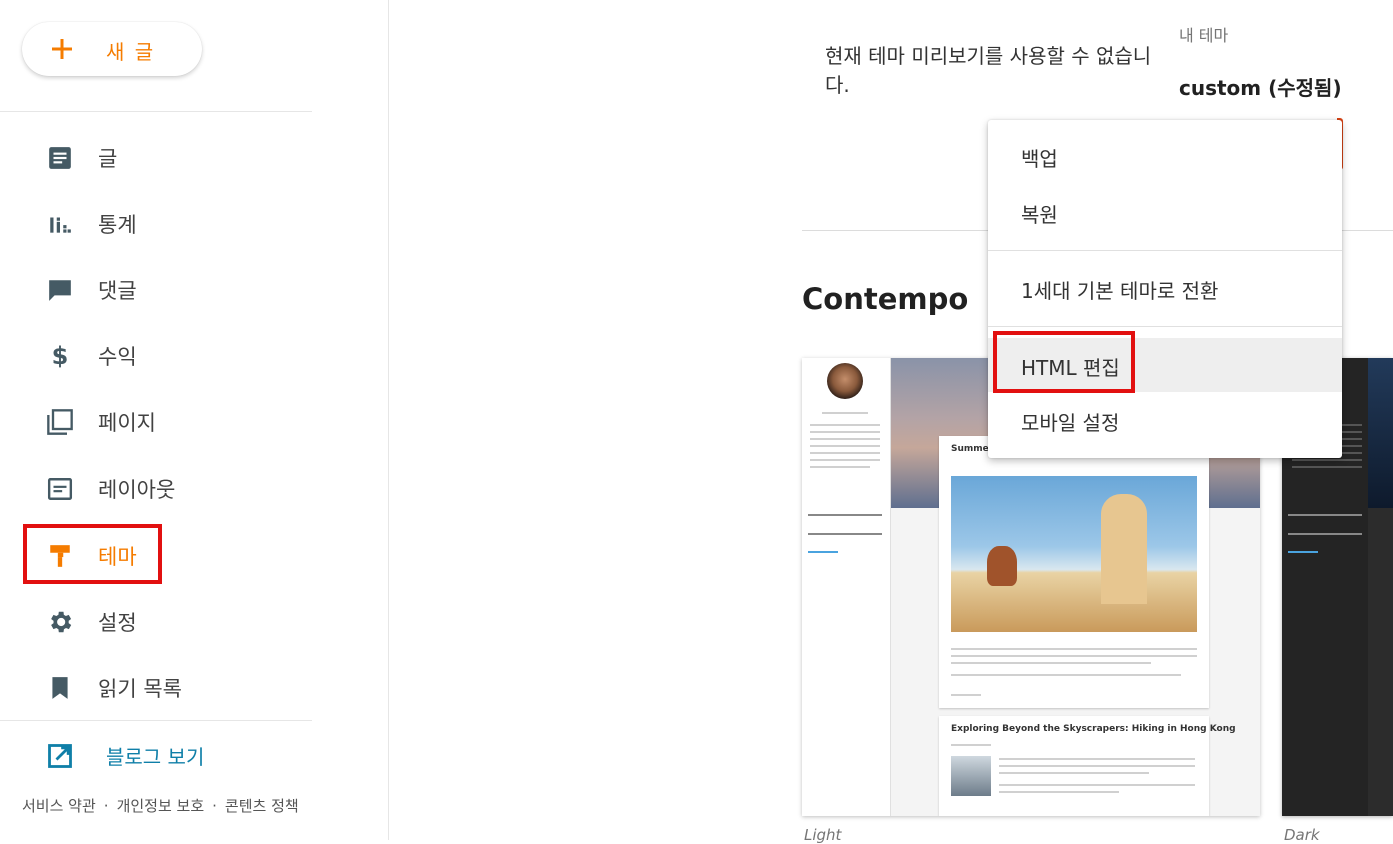 The height and width of the screenshot is (844, 1393). What do you see at coordinates (156, 156) in the screenshot?
I see `sidebar-item-posts: 글` at bounding box center [156, 156].